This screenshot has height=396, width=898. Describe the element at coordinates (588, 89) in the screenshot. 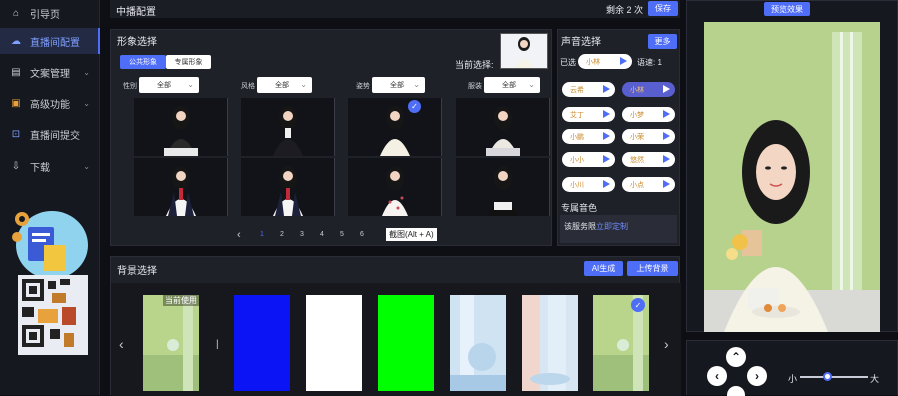

I see `voice-option: 云希` at that location.